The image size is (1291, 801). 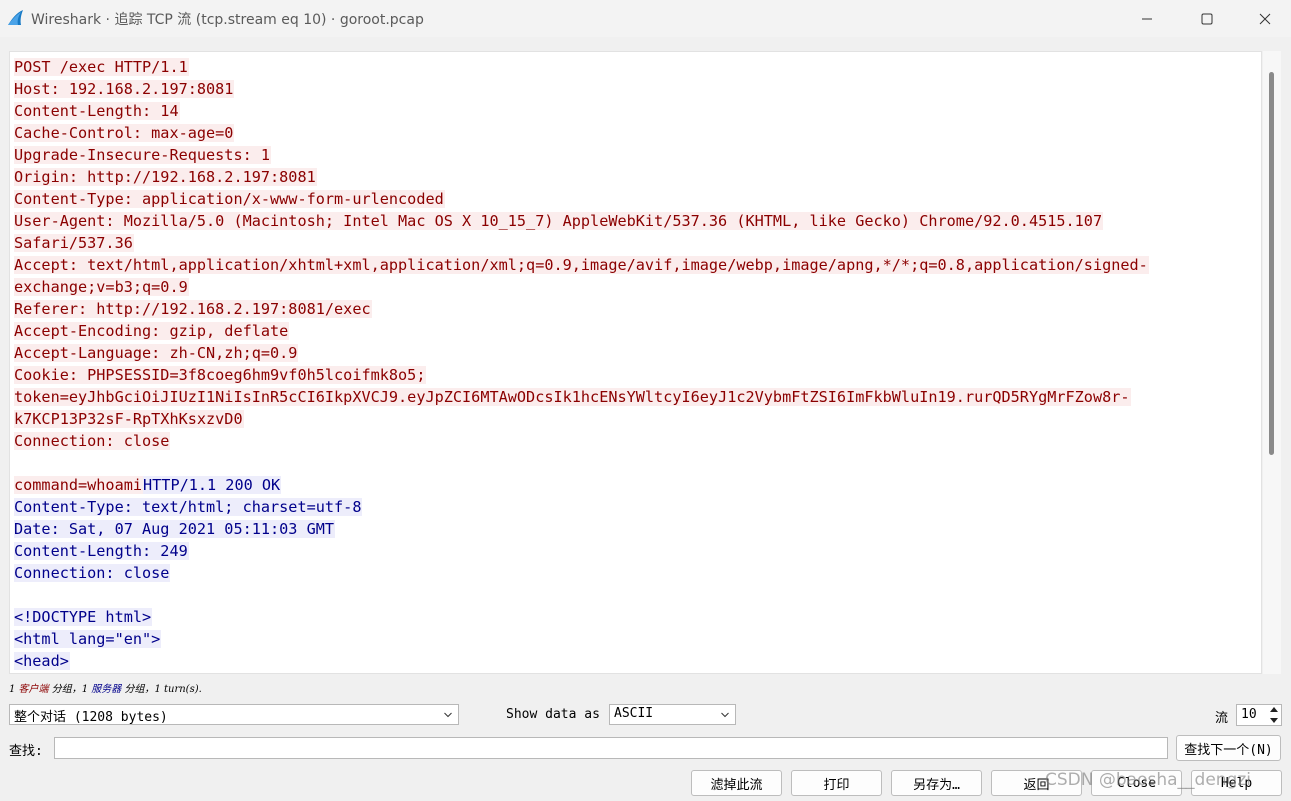 What do you see at coordinates (165, 177) in the screenshot?
I see `client-data-segment: Origin: http://192.168.2.197:8081` at bounding box center [165, 177].